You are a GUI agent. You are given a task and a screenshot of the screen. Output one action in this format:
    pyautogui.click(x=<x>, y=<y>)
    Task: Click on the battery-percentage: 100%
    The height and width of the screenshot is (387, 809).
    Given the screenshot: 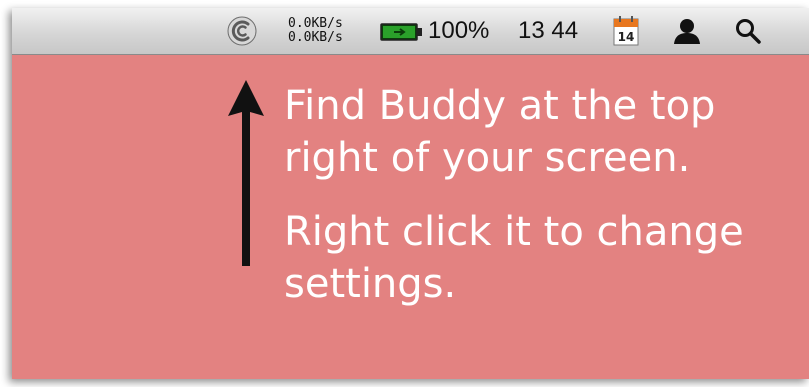 What is the action you would take?
    pyautogui.click(x=458, y=31)
    